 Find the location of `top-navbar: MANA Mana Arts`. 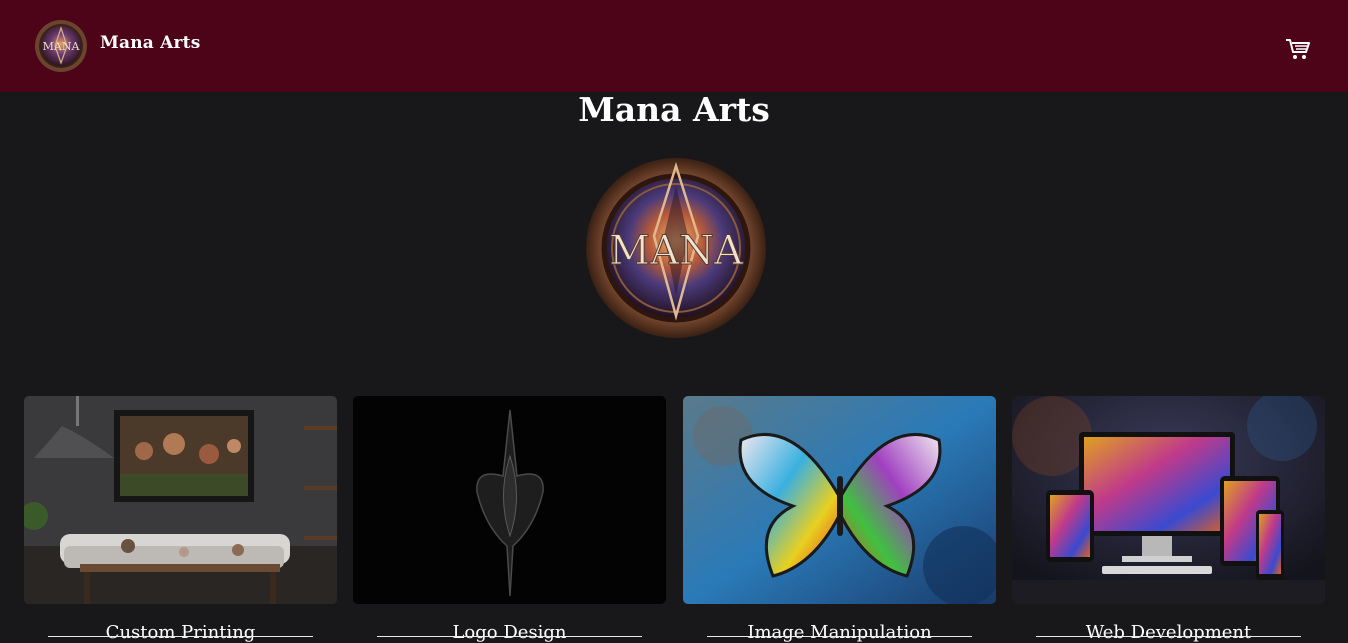

top-navbar: MANA Mana Arts is located at coordinates (674, 46).